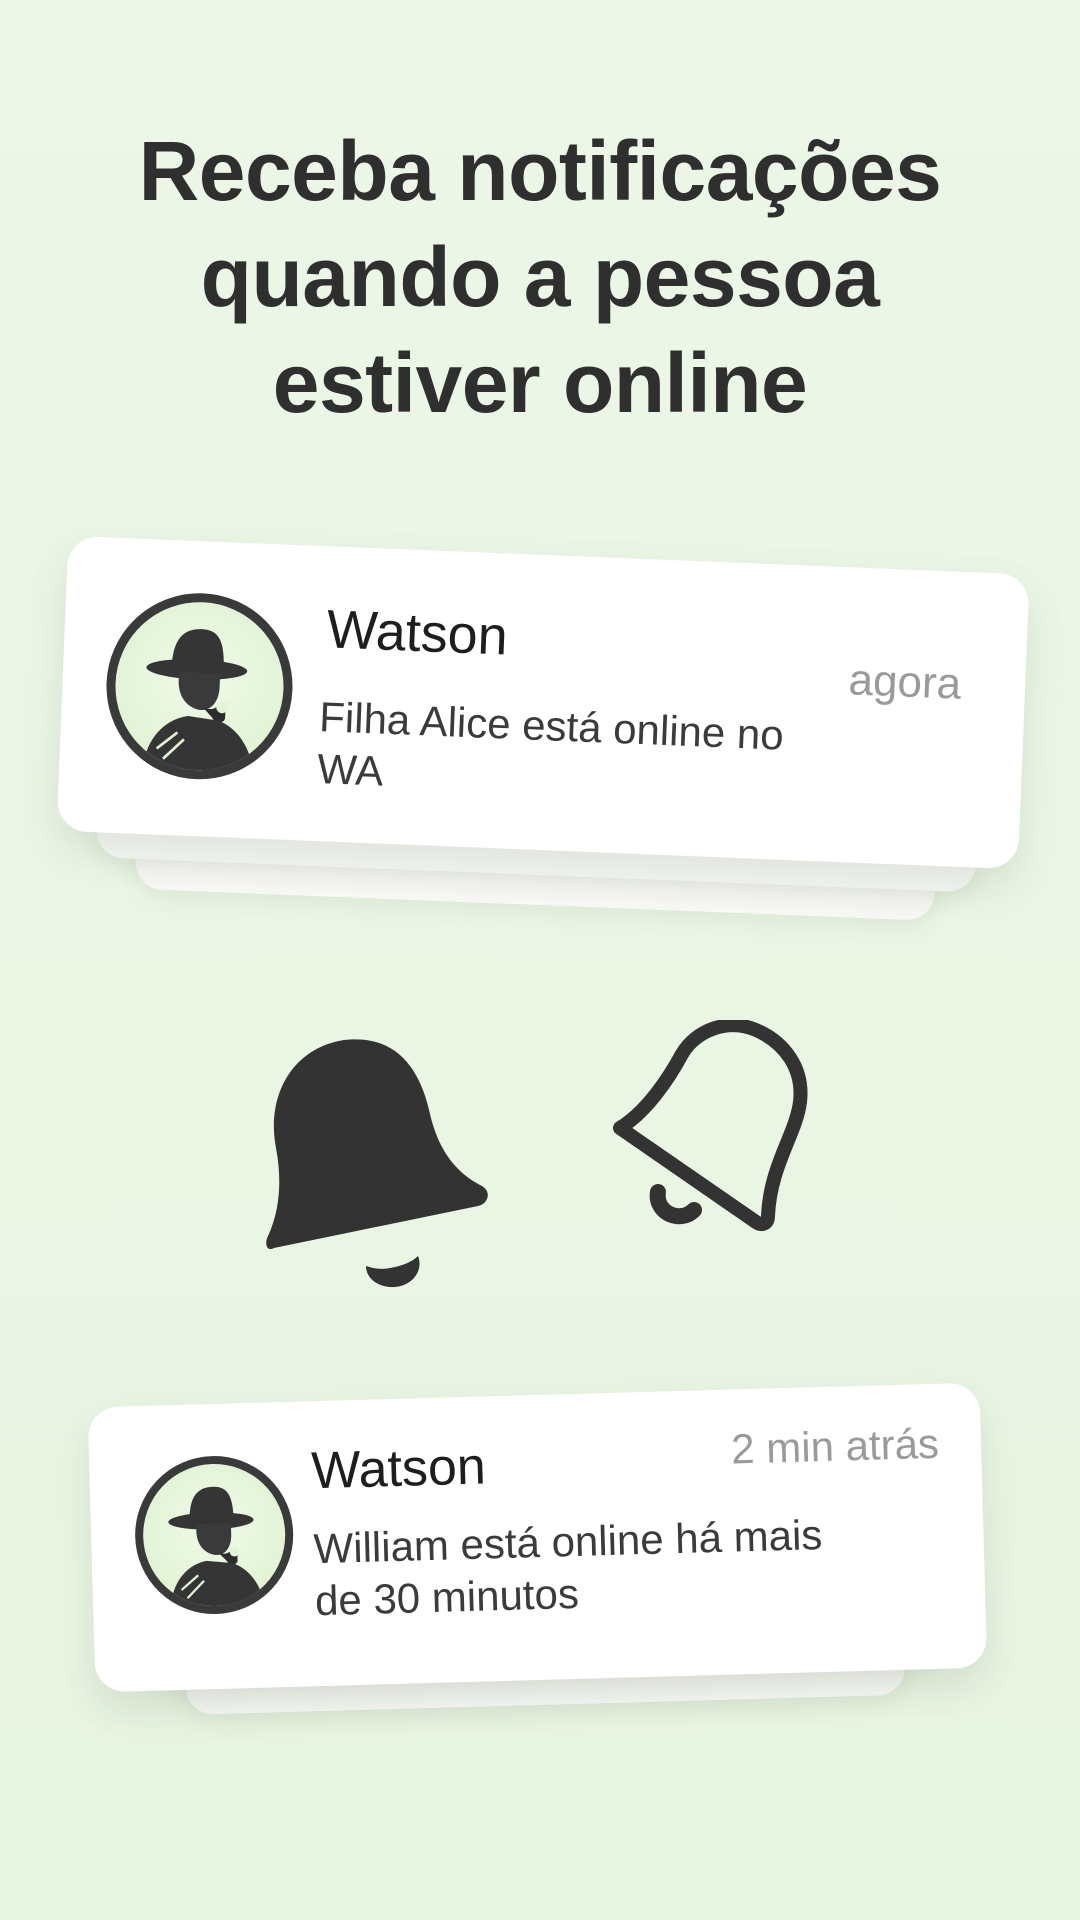 This screenshot has height=1920, width=1080. I want to click on page-title-line-2: quando a pessoa, so click(540, 277).